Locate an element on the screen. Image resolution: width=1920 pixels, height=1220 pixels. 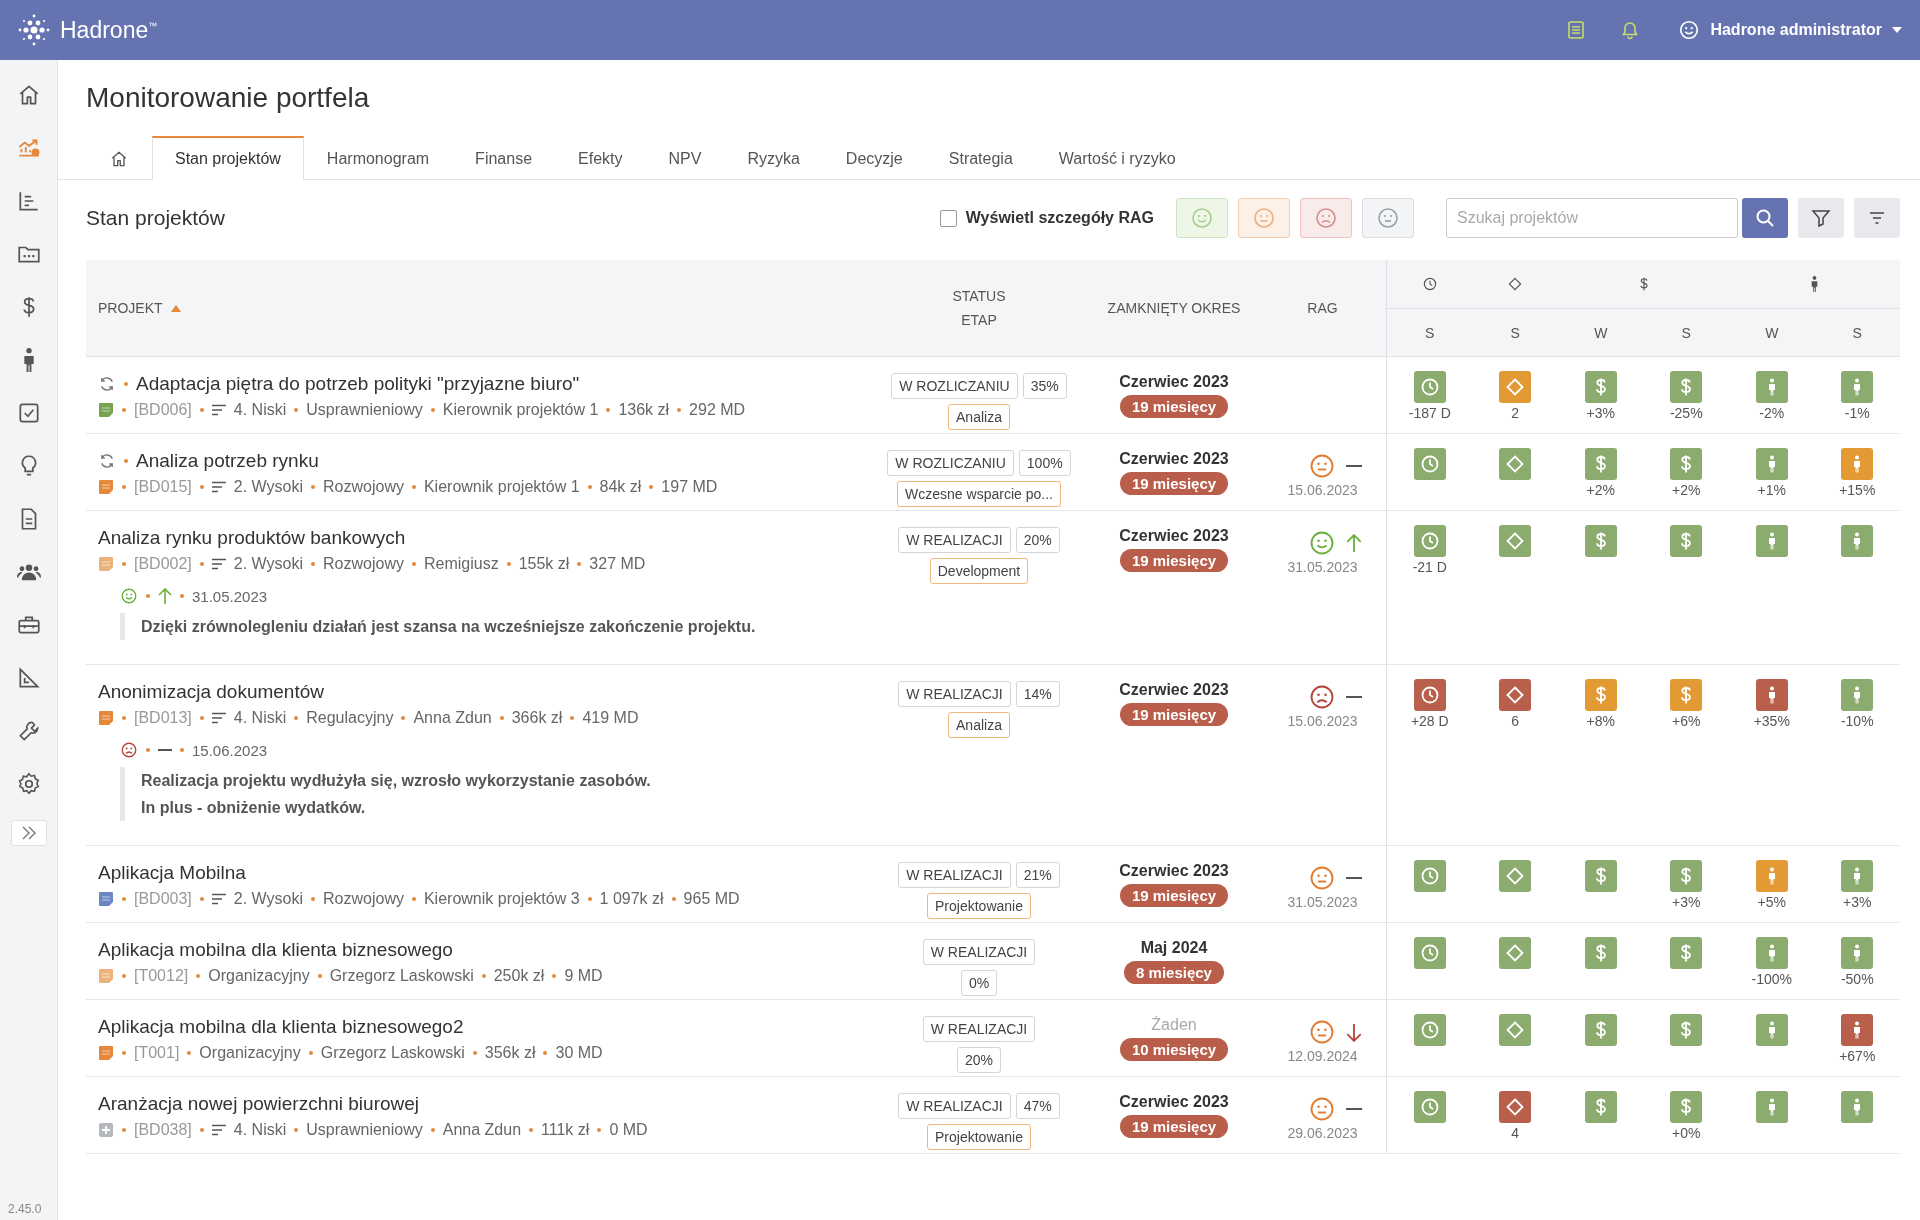
sort-button is located at coordinates (1877, 218).